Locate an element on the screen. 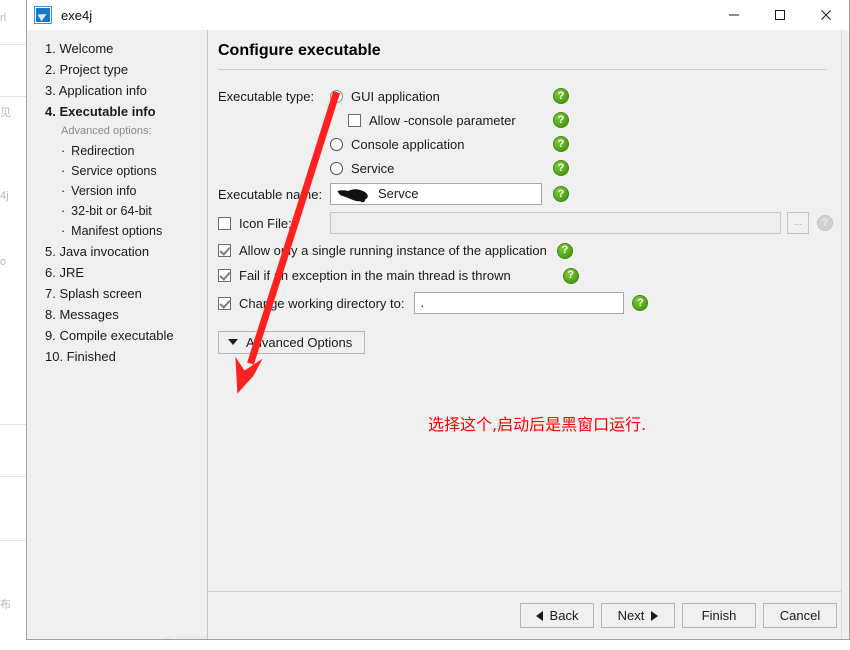 This screenshot has height=650, width=850. radio-console-application is located at coordinates (336, 144).